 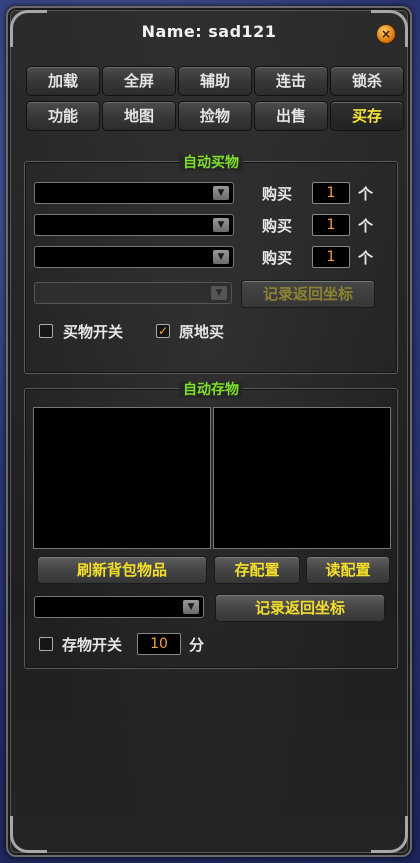 What do you see at coordinates (300, 608) in the screenshot?
I see `store-record-coords-button: 记录返回坐标` at bounding box center [300, 608].